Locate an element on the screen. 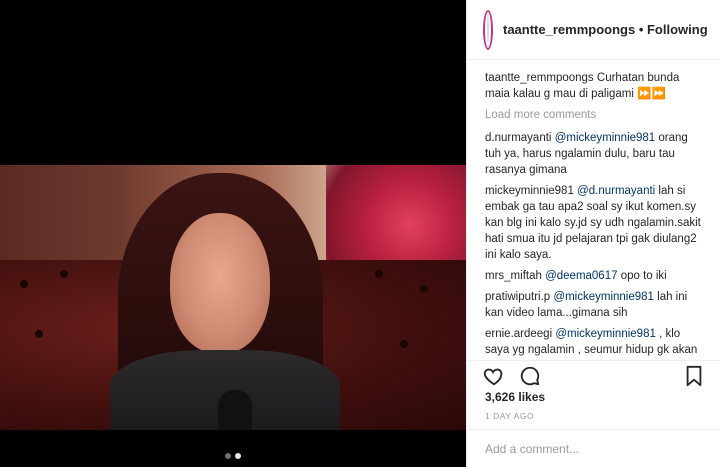 The width and height of the screenshot is (720, 467). microphone is located at coordinates (235, 410).